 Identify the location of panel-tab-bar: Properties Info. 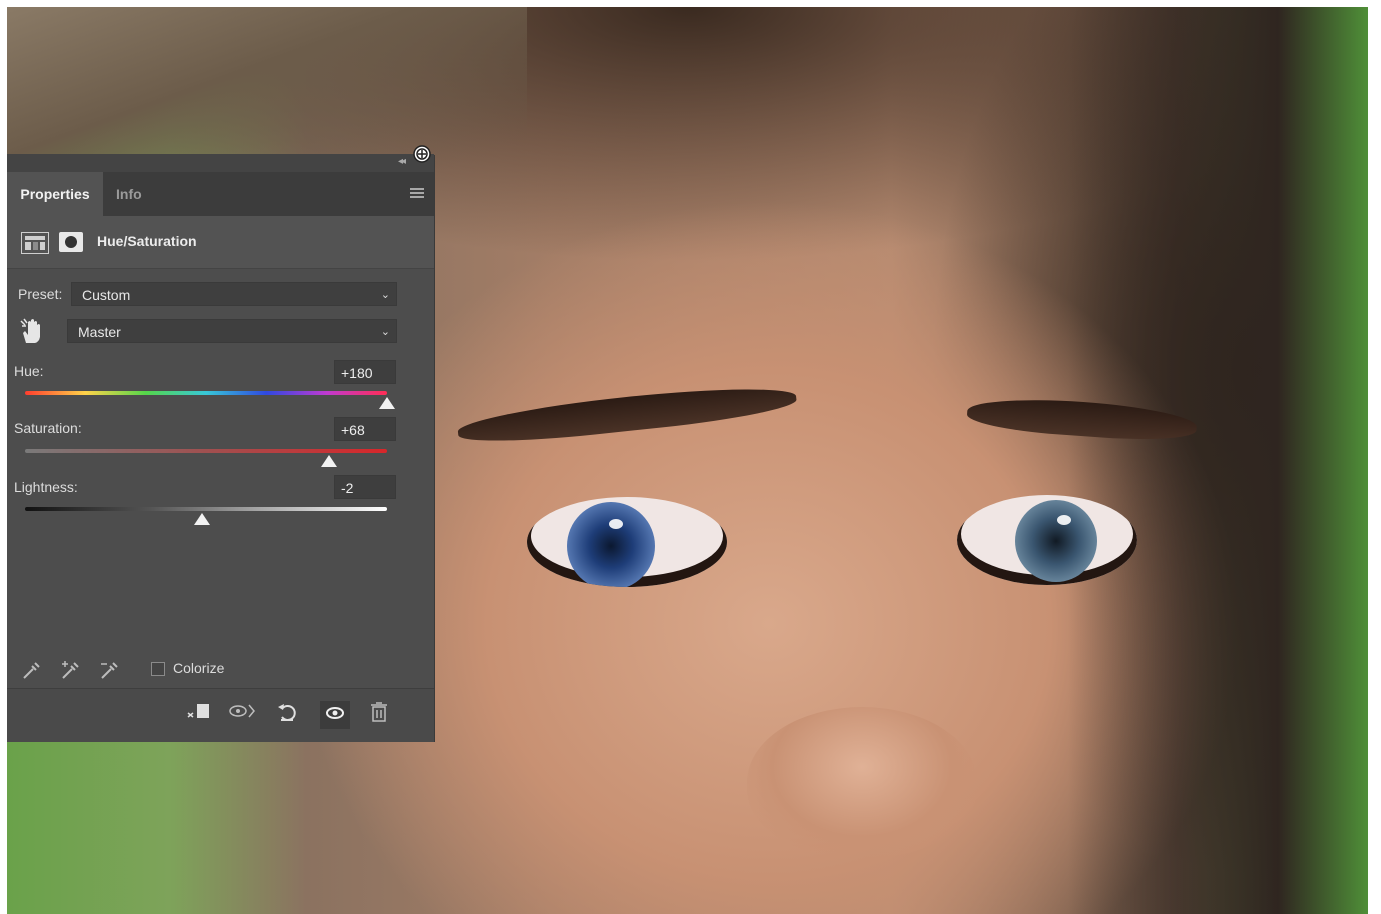
(220, 194).